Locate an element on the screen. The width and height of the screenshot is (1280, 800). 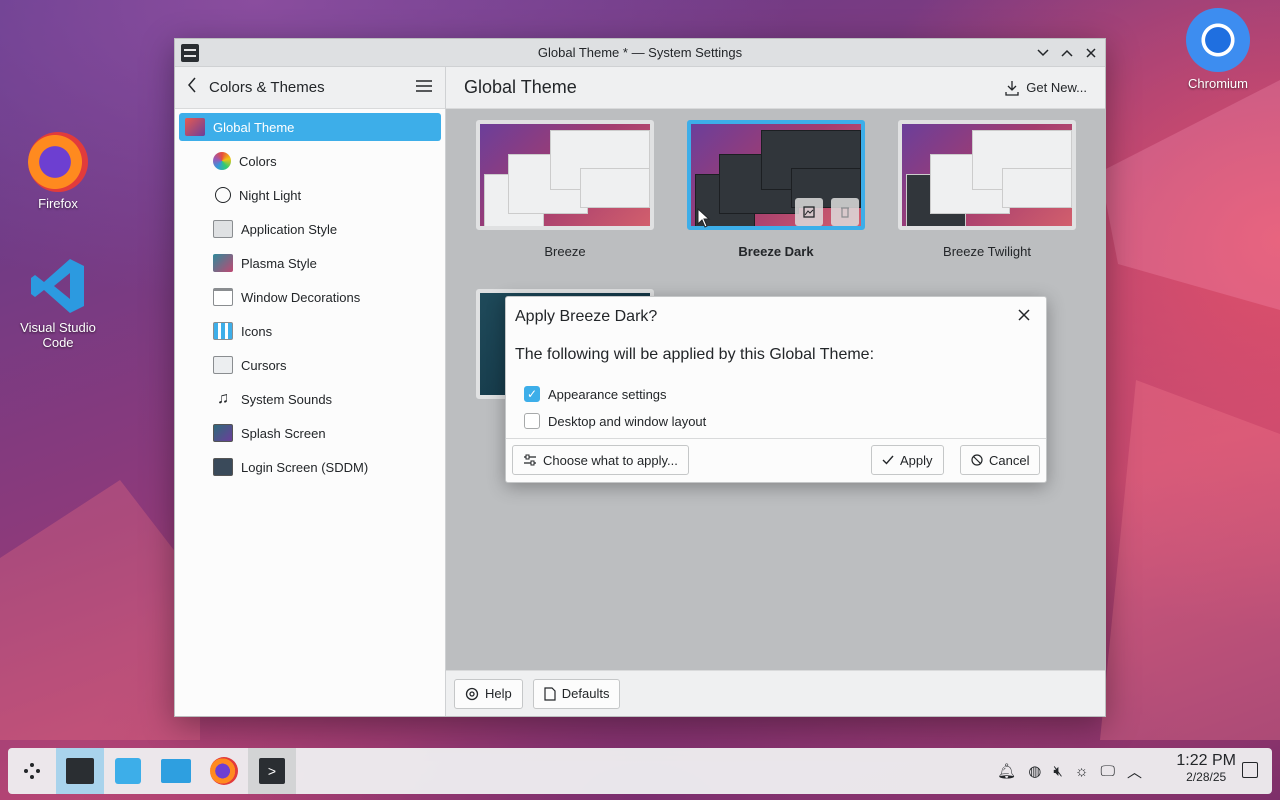
hamburger-icon is located at coordinates (424, 86).